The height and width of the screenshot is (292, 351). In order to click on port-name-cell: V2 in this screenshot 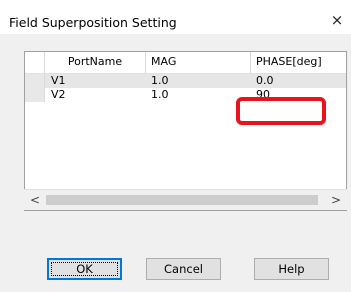, I will do `click(96, 95)`.